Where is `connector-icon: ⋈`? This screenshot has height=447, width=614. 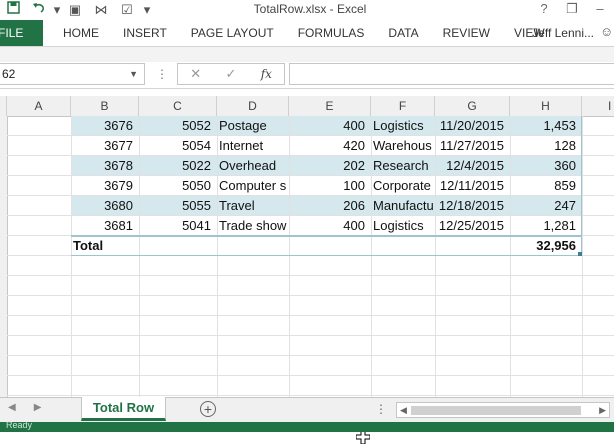
connector-icon: ⋈ is located at coordinates (101, 10).